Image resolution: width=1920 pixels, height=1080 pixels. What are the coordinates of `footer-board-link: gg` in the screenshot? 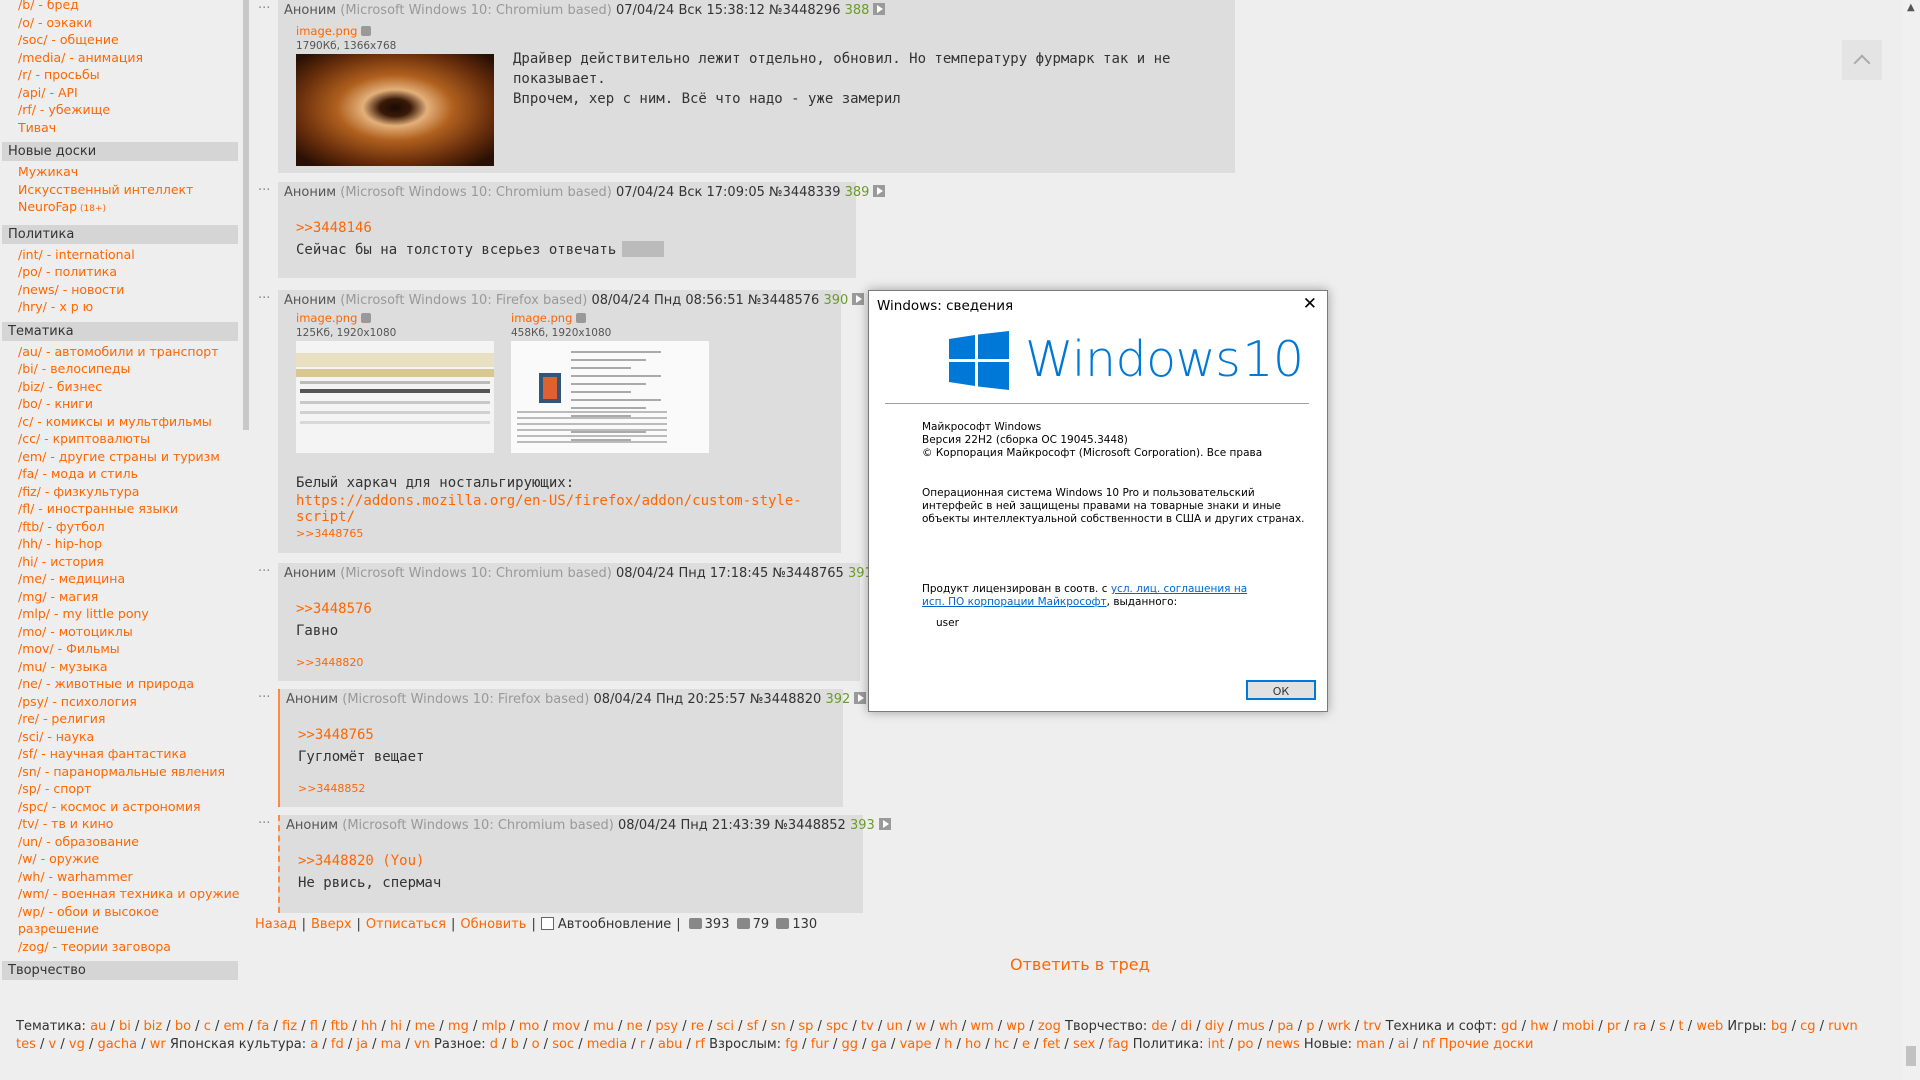 It's located at (850, 1044).